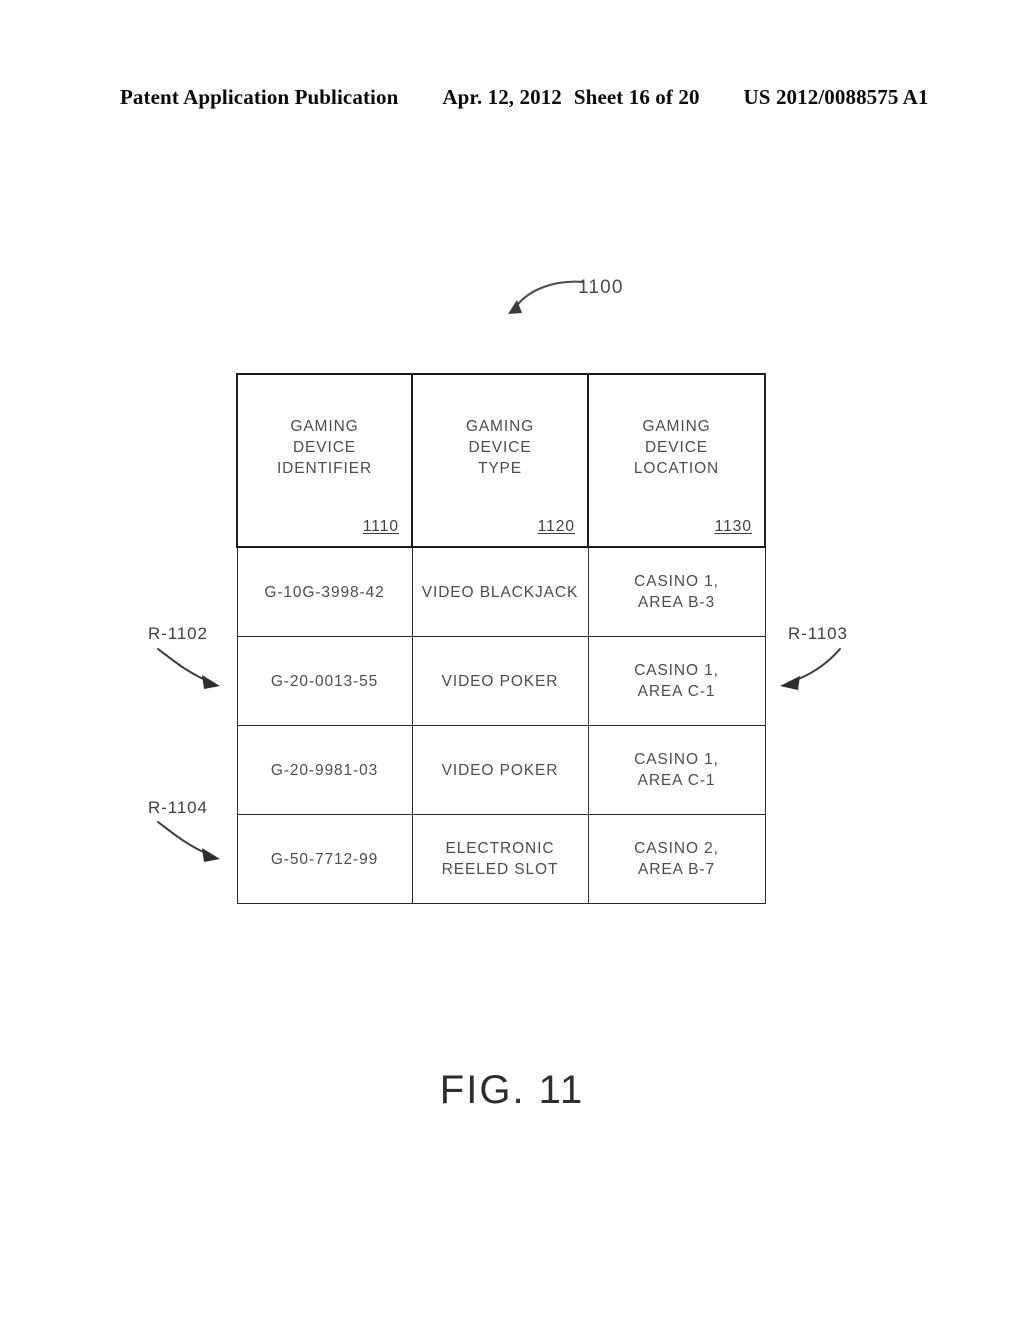 This screenshot has width=1024, height=1320. Describe the element at coordinates (676, 848) in the screenshot. I see `cell-location-line-1: CASINO 2,` at that location.